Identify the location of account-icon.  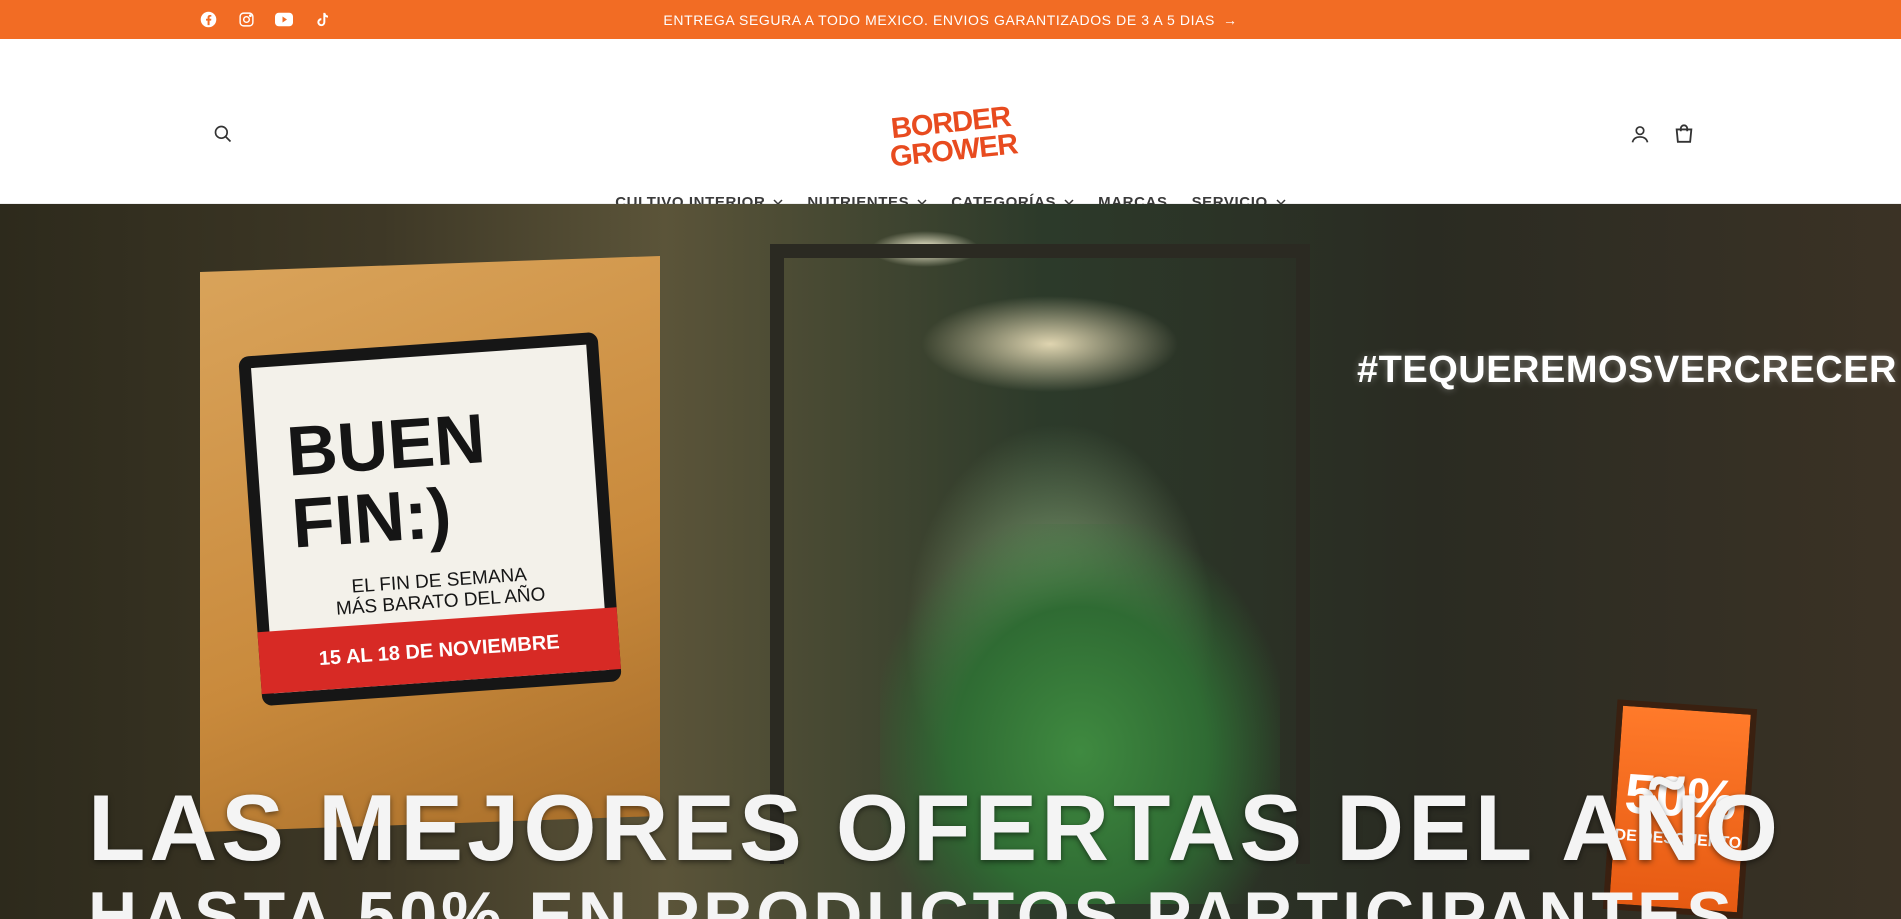
(1640, 134).